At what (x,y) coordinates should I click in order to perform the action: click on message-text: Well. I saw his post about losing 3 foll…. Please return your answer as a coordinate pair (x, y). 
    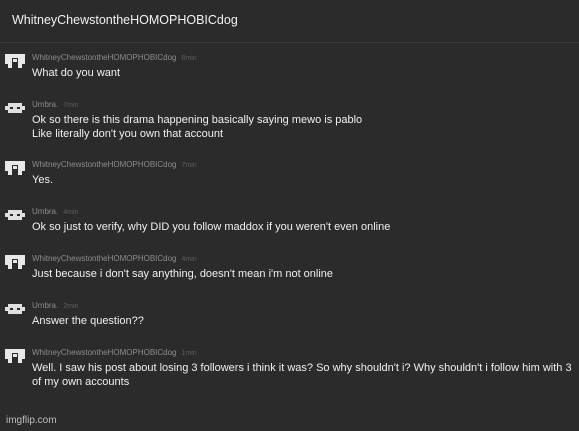
    Looking at the image, I should click on (302, 375).